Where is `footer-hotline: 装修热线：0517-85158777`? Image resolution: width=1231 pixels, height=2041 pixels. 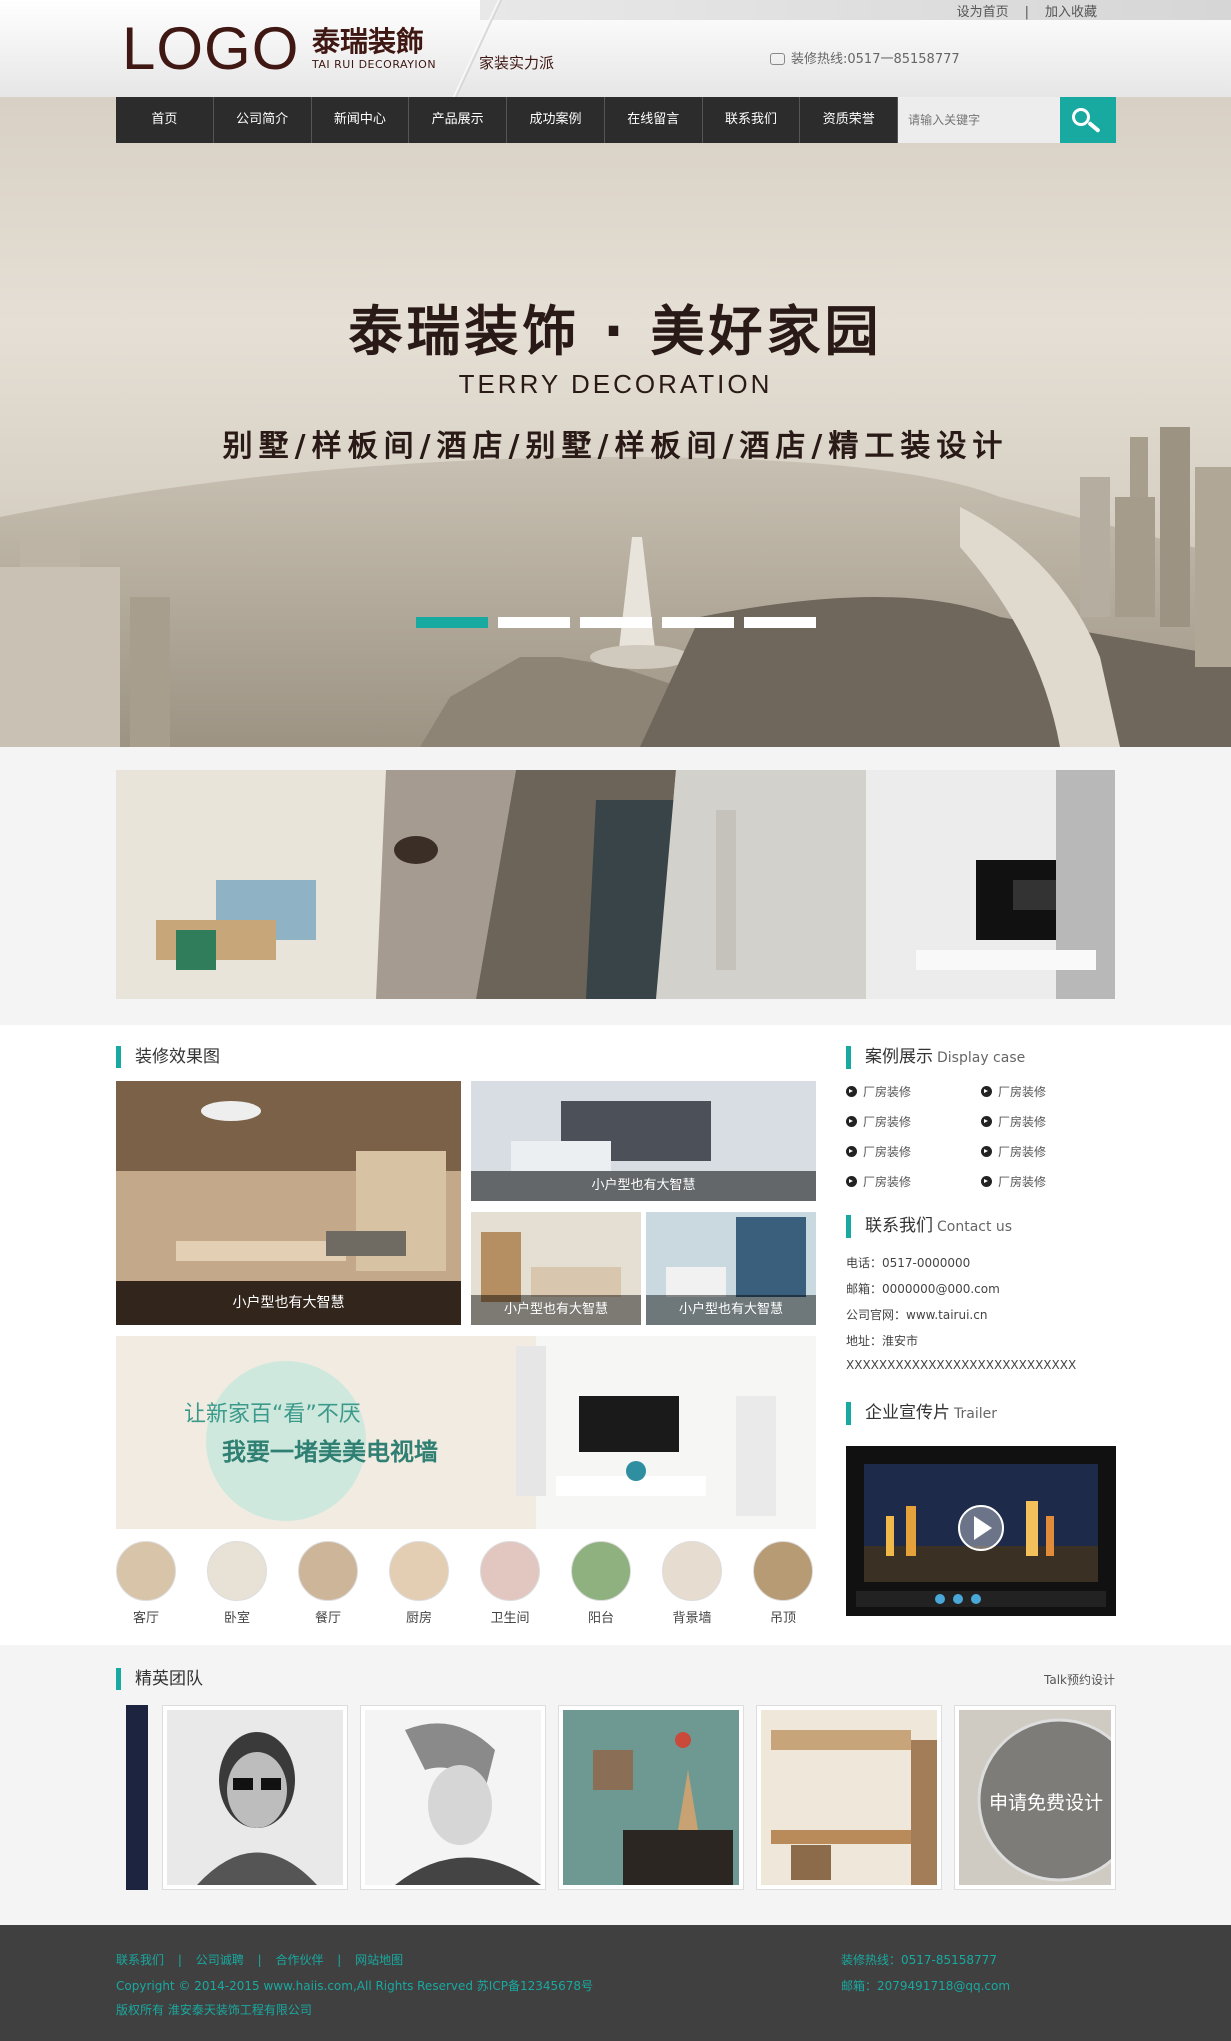
footer-hotline: 装修热线：0517-85158777 is located at coordinates (919, 1960).